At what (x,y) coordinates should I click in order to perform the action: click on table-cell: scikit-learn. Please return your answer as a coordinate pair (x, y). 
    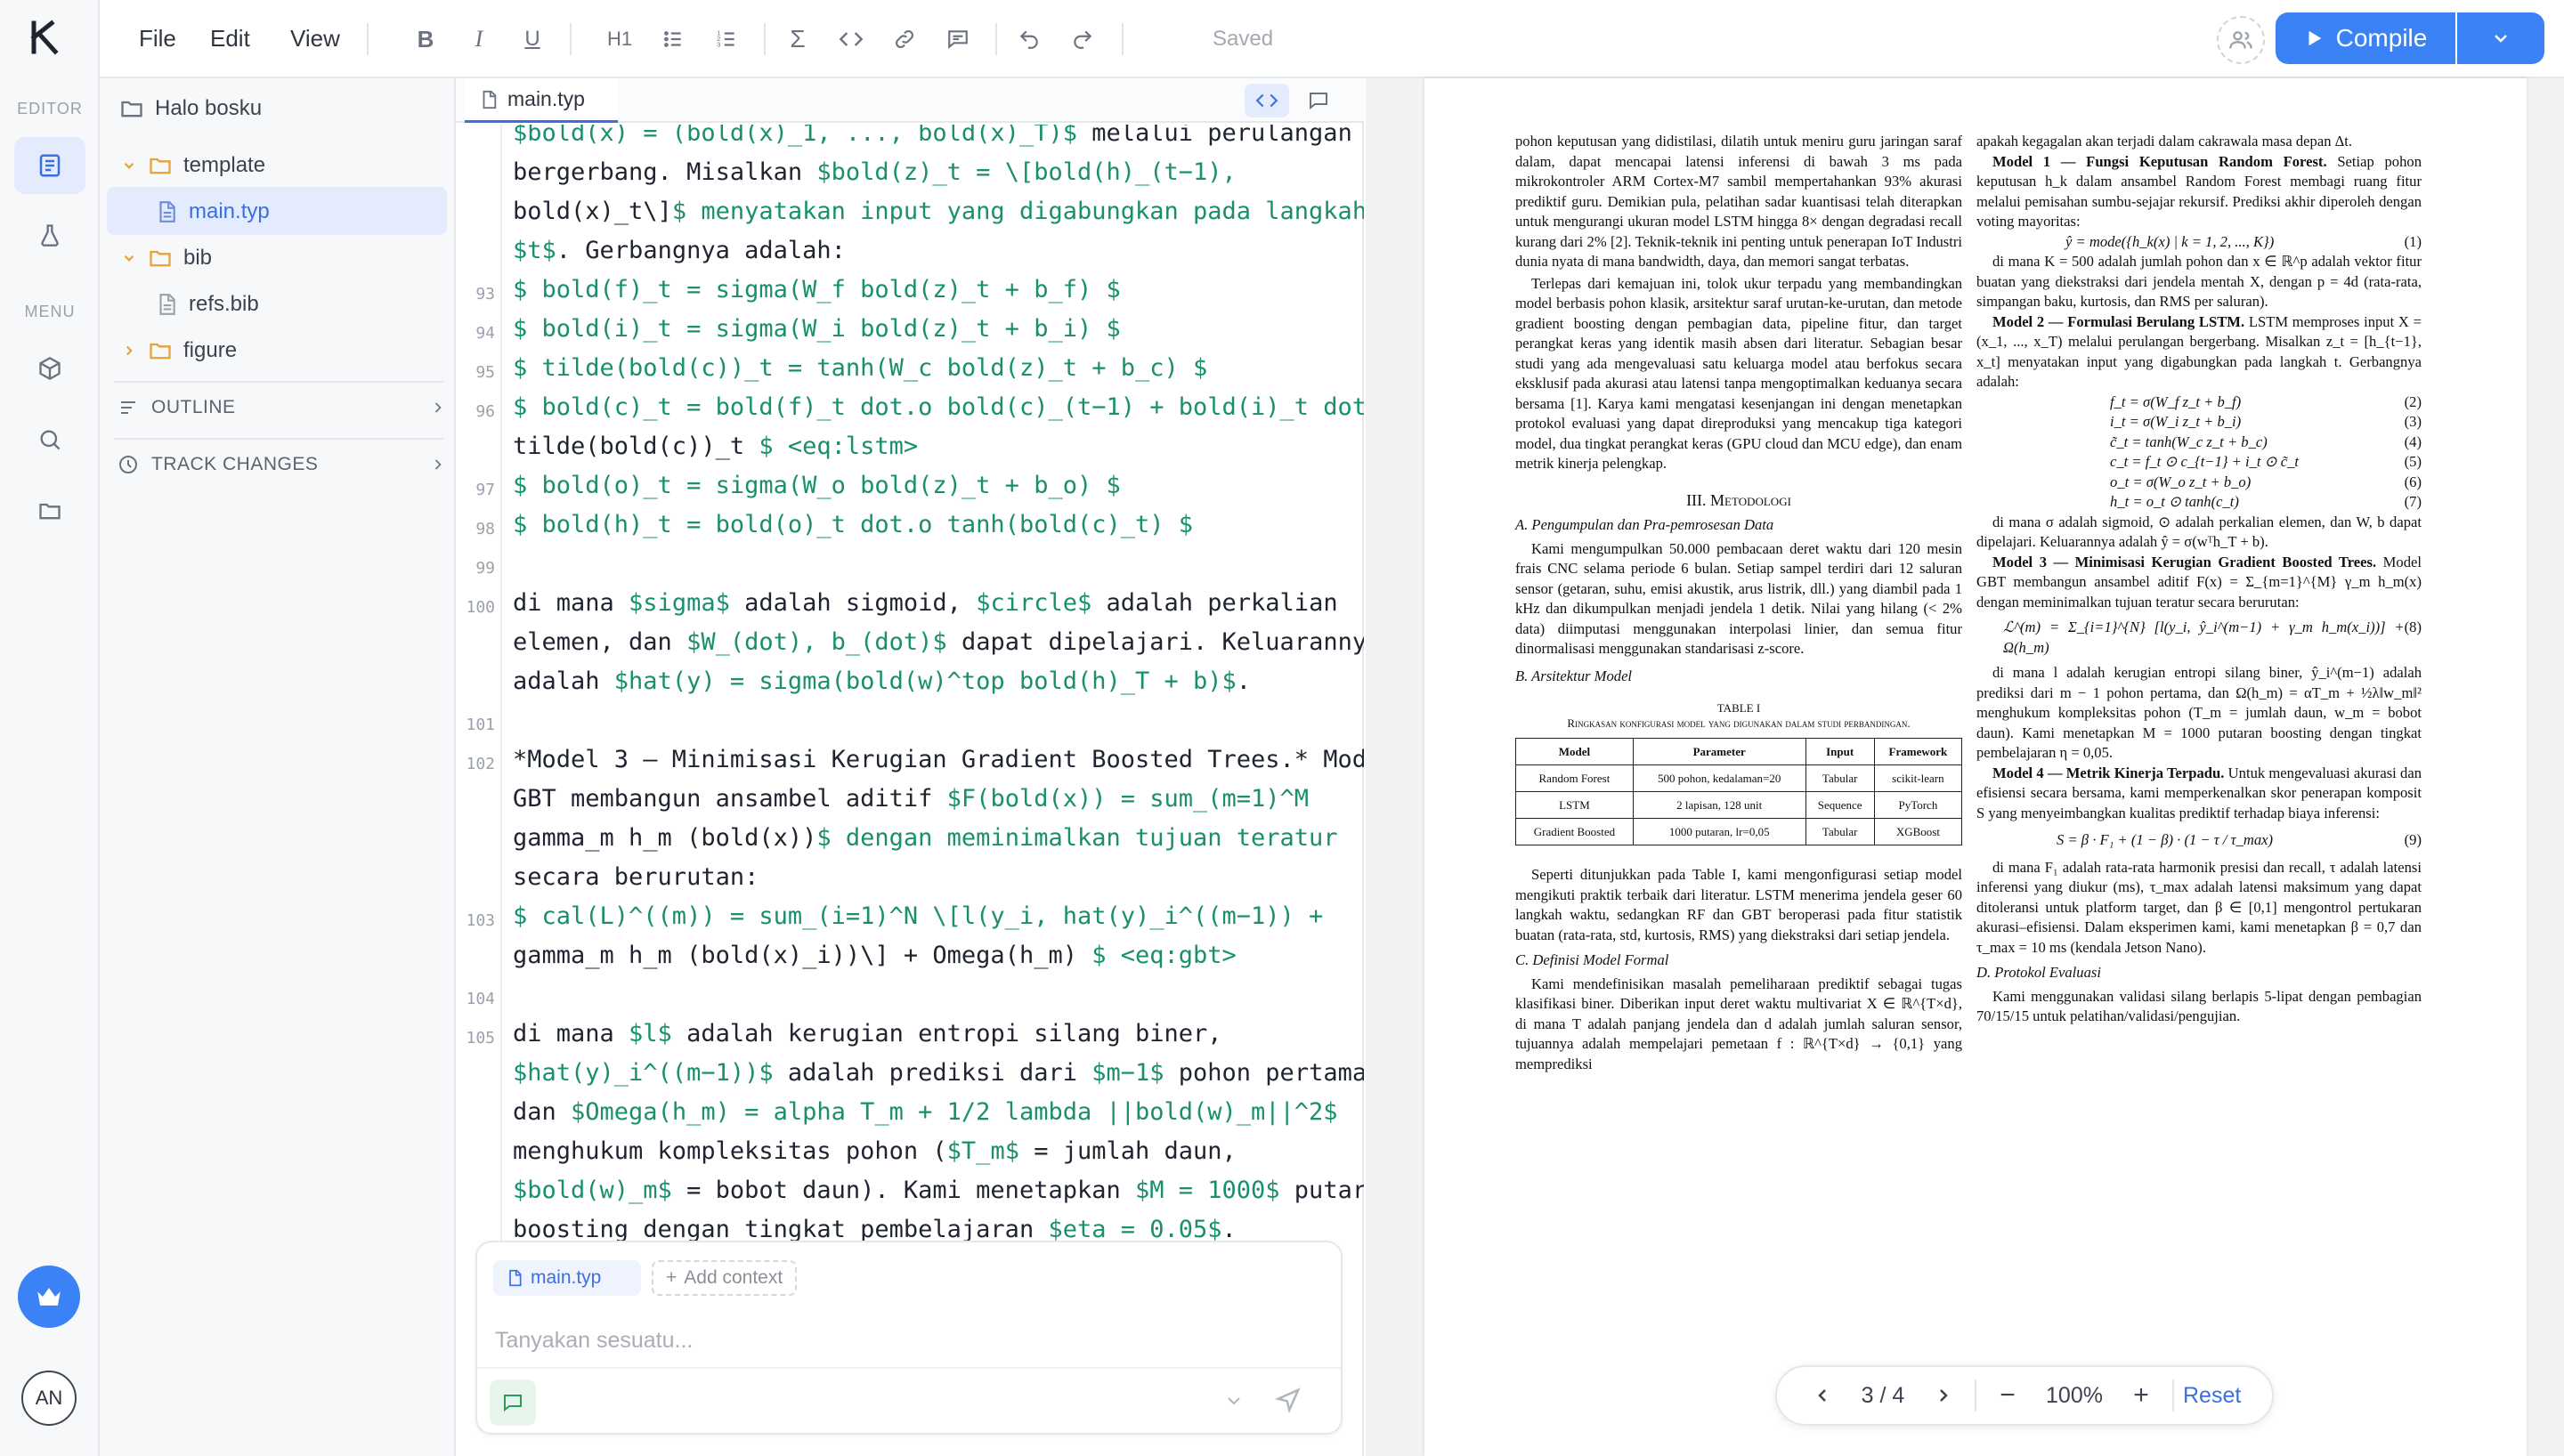
    Looking at the image, I should click on (1918, 778).